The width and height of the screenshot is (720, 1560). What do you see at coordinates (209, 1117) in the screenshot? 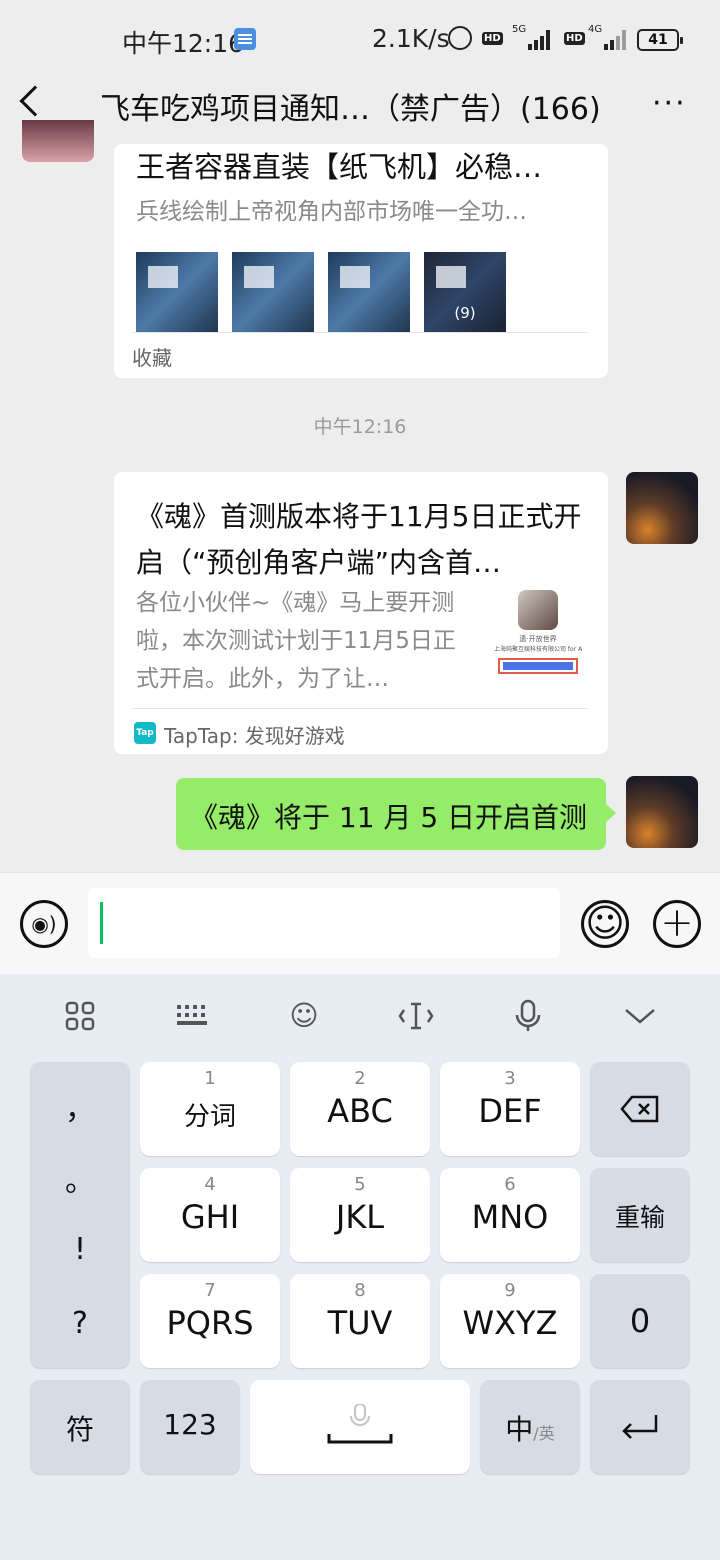
I see `key-label: 分词` at bounding box center [209, 1117].